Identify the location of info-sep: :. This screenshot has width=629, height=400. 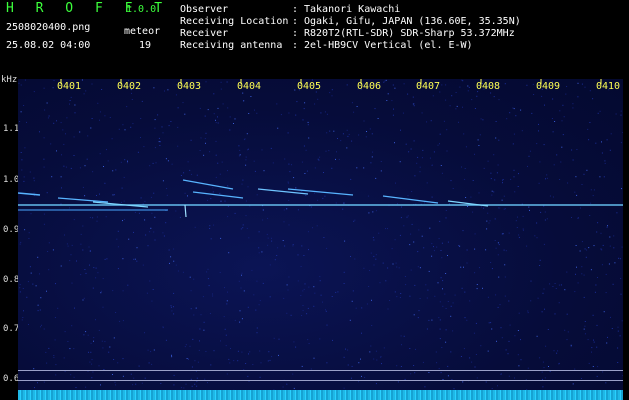
(295, 33).